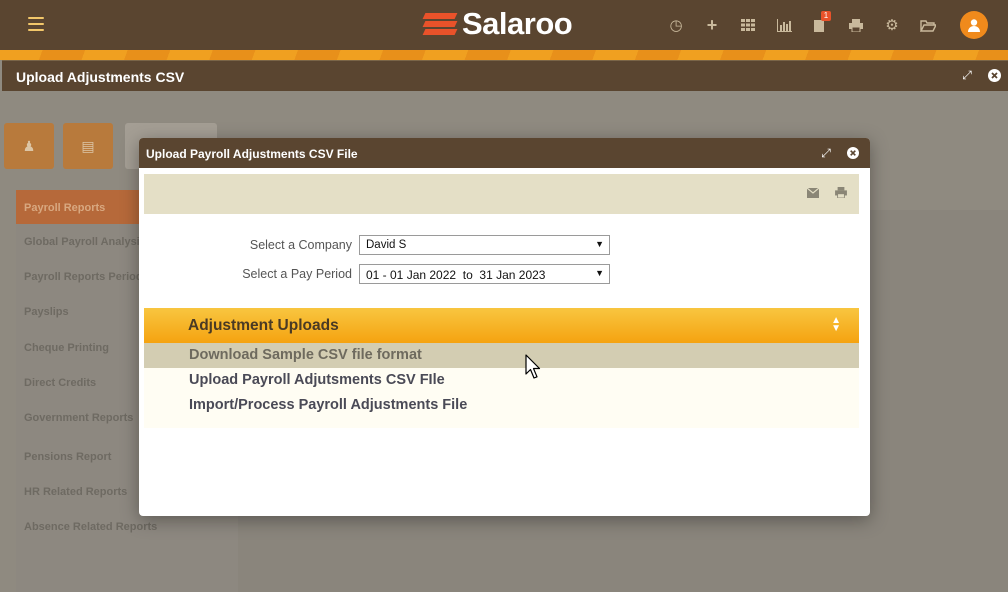 Image resolution: width=1008 pixels, height=592 pixels. I want to click on pay-period-label: Select a Pay Period, so click(297, 274).